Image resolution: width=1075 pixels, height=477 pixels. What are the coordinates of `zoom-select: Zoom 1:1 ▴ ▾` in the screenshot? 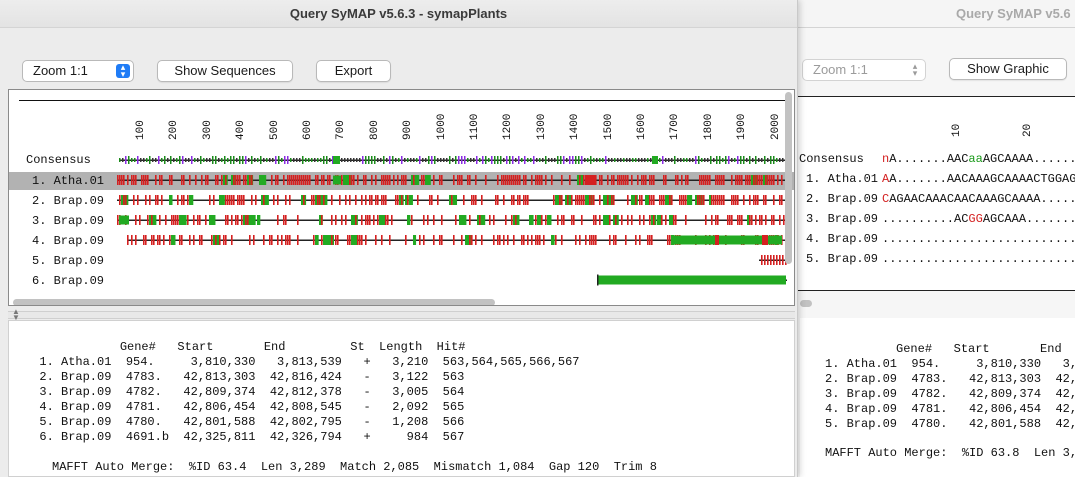 It's located at (78, 71).